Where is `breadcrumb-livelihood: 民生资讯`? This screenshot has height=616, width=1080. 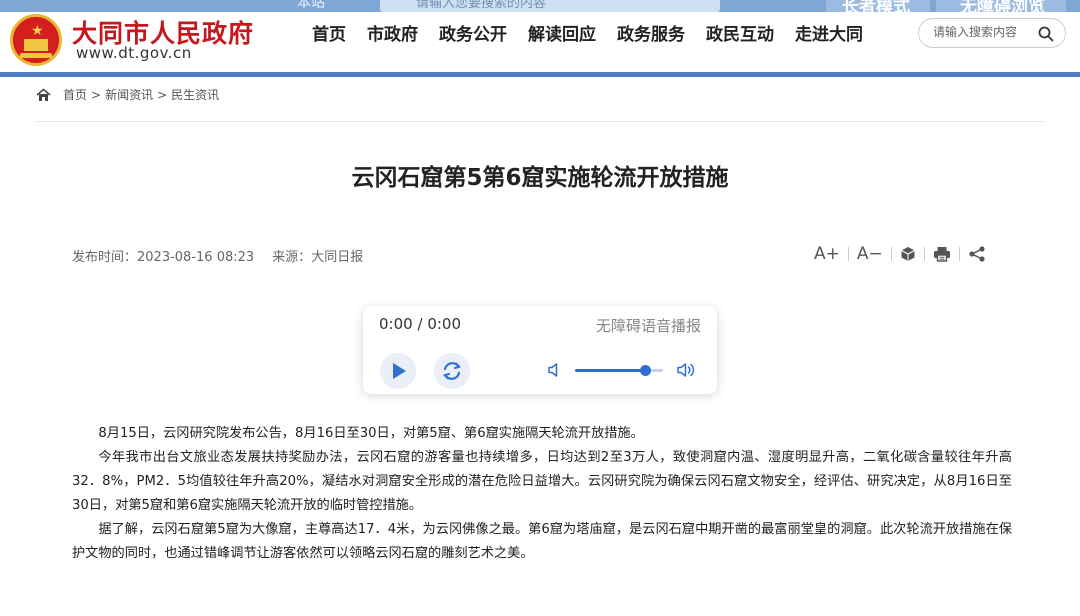 breadcrumb-livelihood: 民生资讯 is located at coordinates (195, 94).